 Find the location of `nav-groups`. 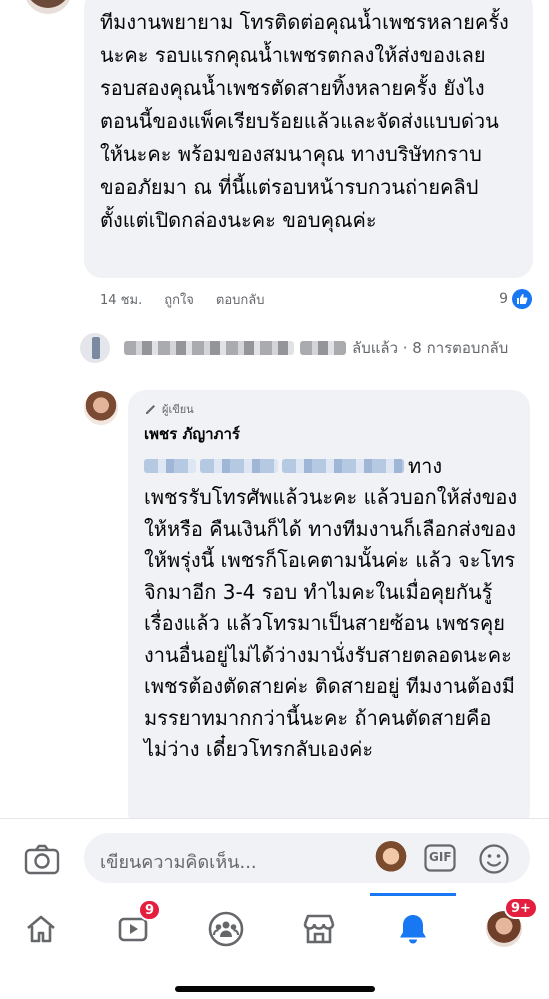

nav-groups is located at coordinates (226, 929).